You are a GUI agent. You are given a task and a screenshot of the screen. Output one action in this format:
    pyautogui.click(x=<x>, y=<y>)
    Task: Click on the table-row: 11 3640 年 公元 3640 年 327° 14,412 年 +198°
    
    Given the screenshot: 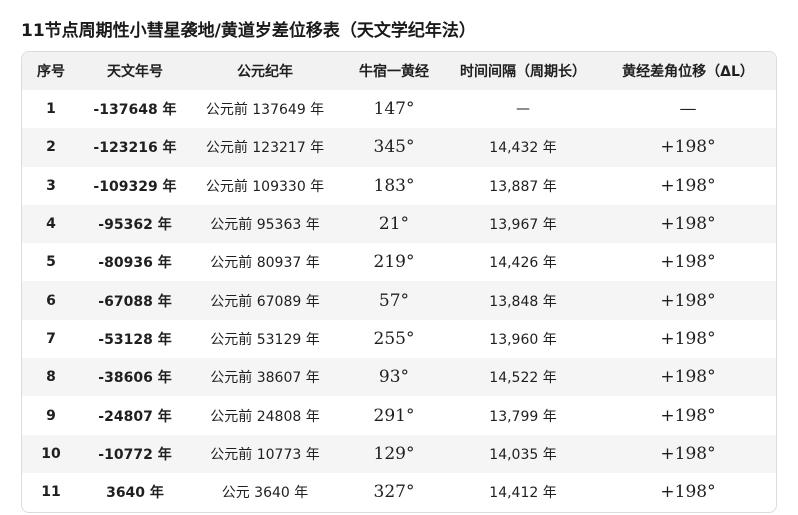 What is the action you would take?
    pyautogui.click(x=399, y=492)
    